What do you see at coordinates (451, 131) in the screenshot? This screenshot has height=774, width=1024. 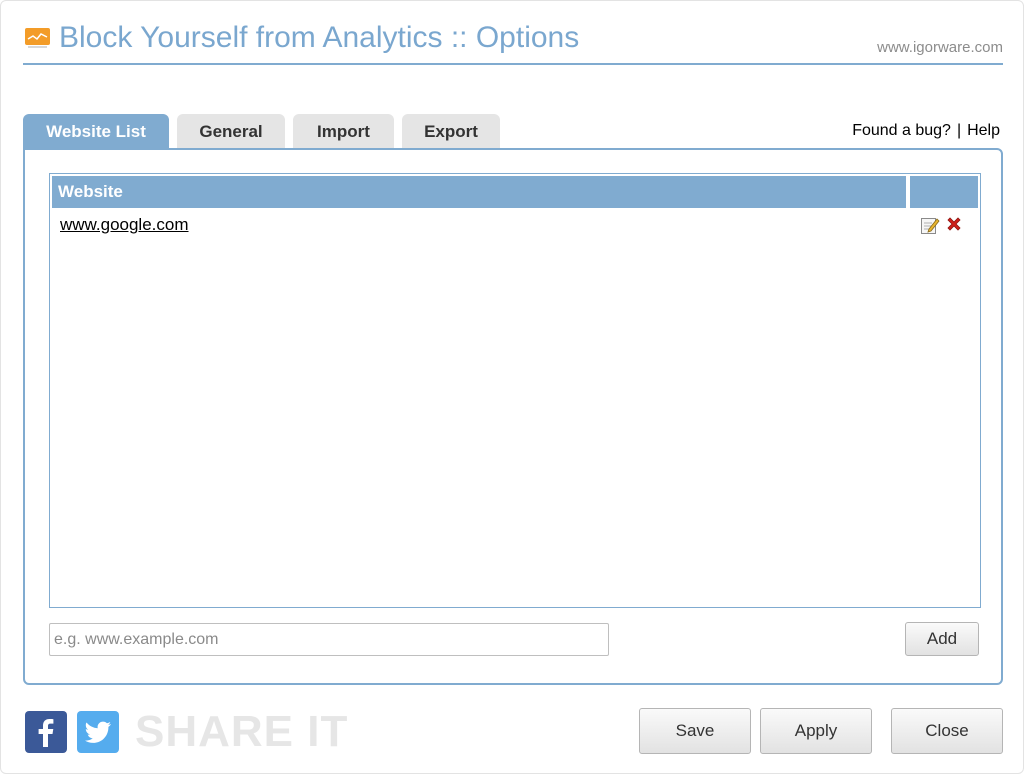 I see `tab-export: Export` at bounding box center [451, 131].